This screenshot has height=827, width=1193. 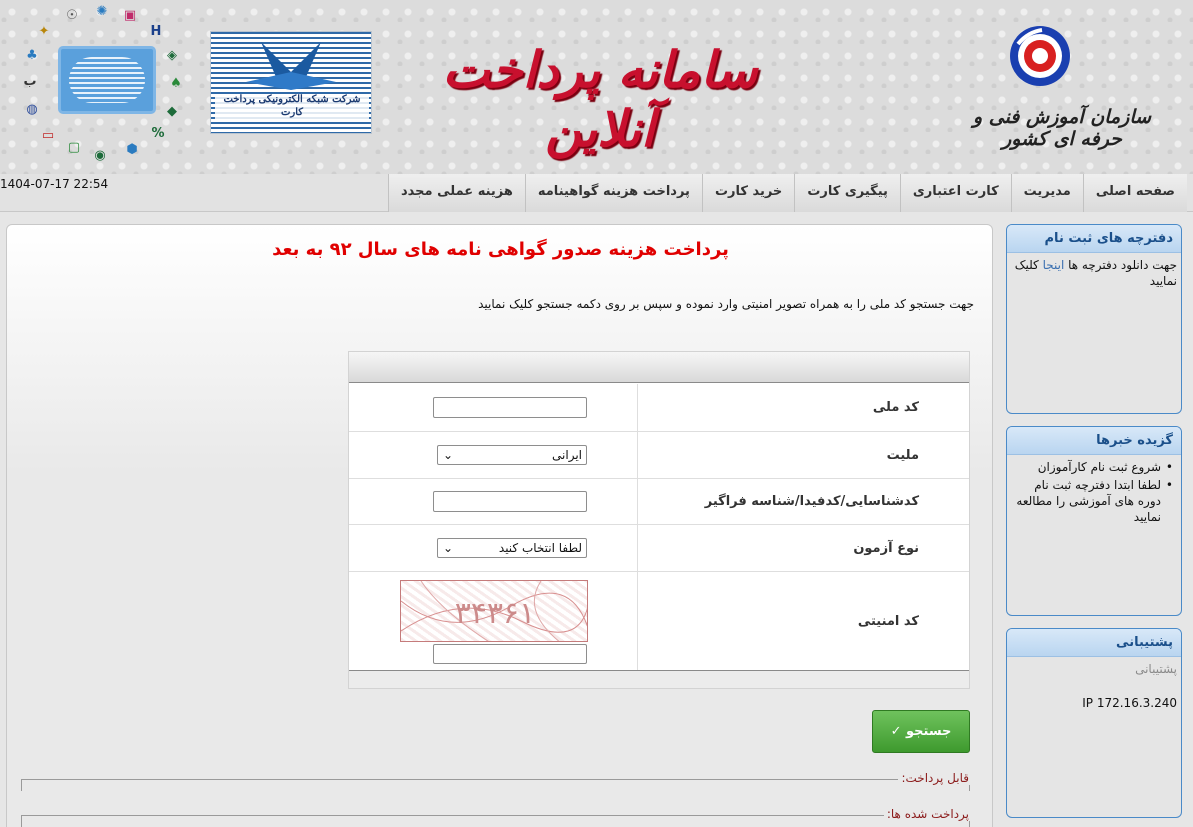 I want to click on bank-logo-icon: ◆, so click(x=172, y=111).